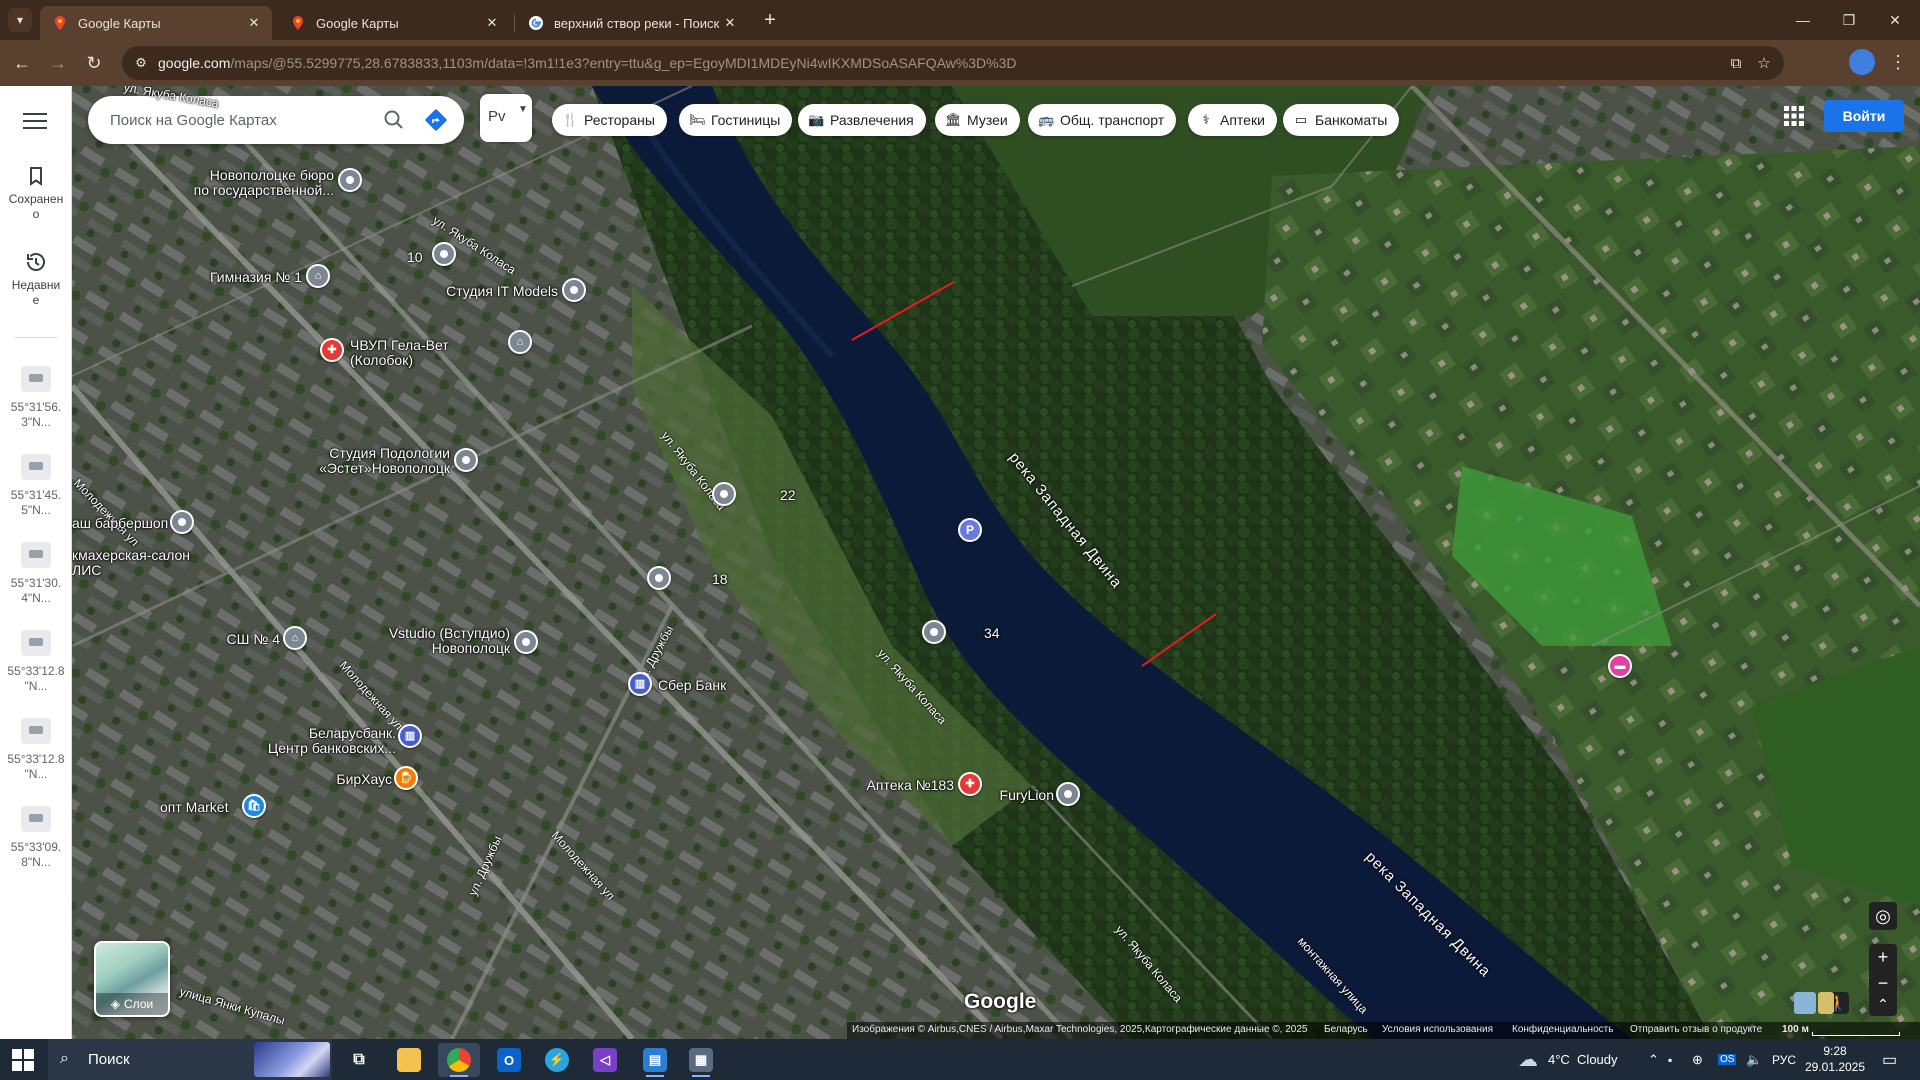  I want to click on document-app-icon: ▤, so click(655, 1060).